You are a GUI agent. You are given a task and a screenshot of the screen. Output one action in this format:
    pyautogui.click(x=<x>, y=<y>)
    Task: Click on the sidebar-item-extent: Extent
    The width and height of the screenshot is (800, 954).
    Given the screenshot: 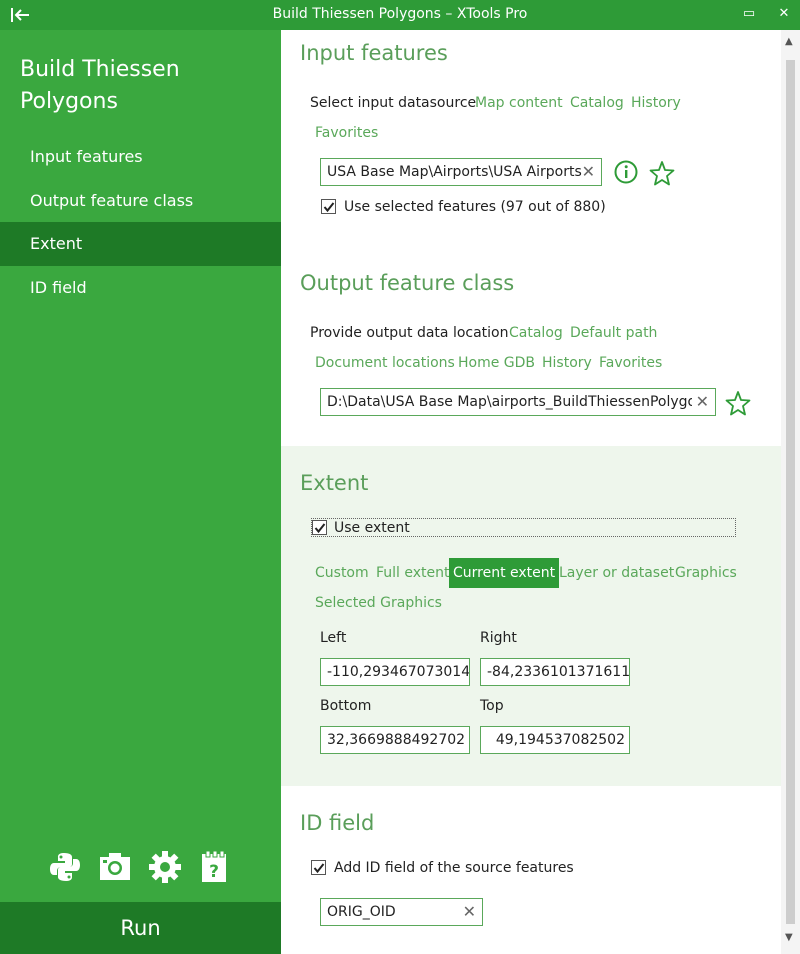 What is the action you would take?
    pyautogui.click(x=140, y=244)
    